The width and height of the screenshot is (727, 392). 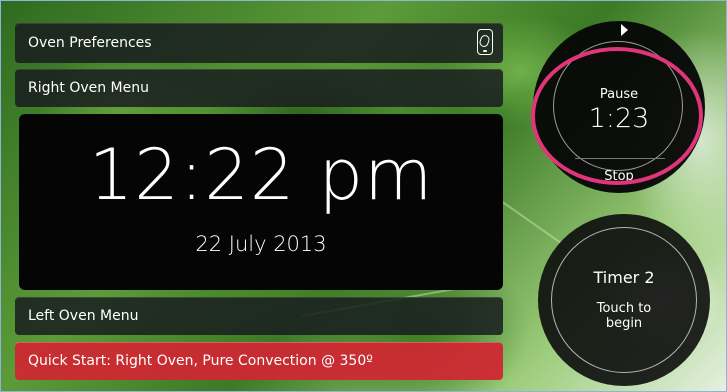 What do you see at coordinates (261, 244) in the screenshot?
I see `clock-date: 22 July 2013` at bounding box center [261, 244].